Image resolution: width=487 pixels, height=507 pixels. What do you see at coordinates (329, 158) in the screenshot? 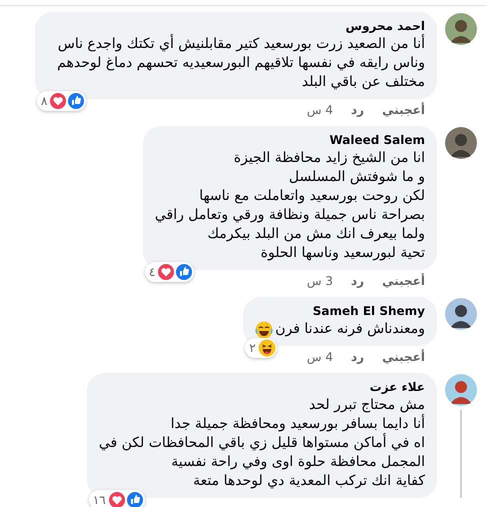
I see `comment-text: انا من الشيخ زايد محافظة الجيزة` at bounding box center [329, 158].